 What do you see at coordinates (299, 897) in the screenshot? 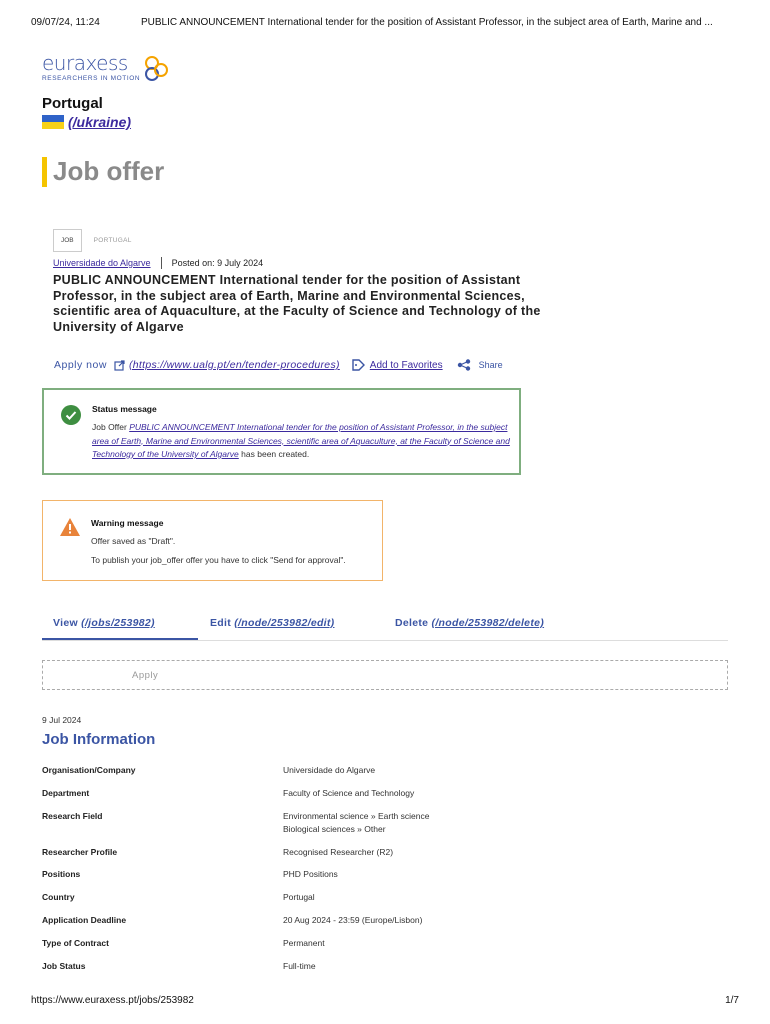
I see `info-value: Portugal` at bounding box center [299, 897].